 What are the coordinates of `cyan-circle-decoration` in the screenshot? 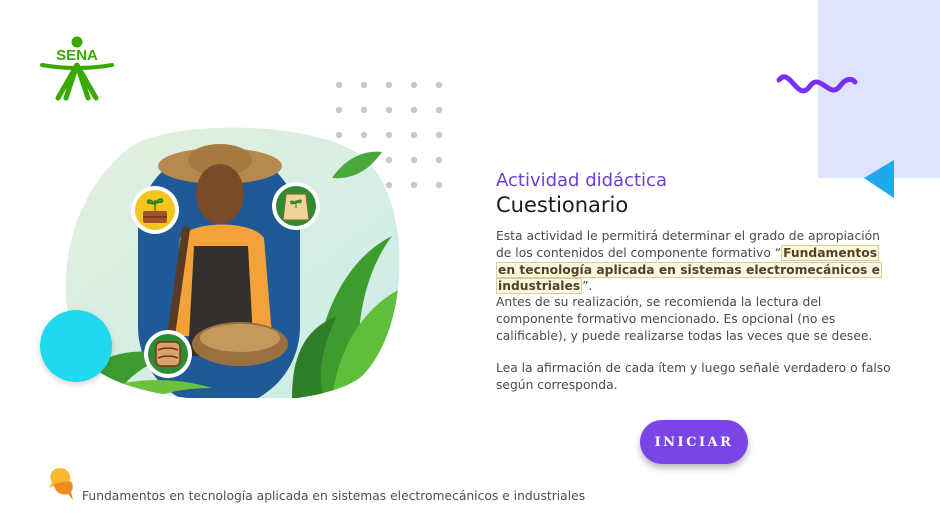 It's located at (76, 346).